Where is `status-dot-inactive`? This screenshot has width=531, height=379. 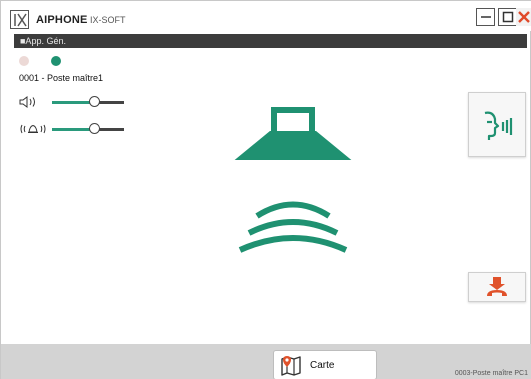 status-dot-inactive is located at coordinates (24, 61).